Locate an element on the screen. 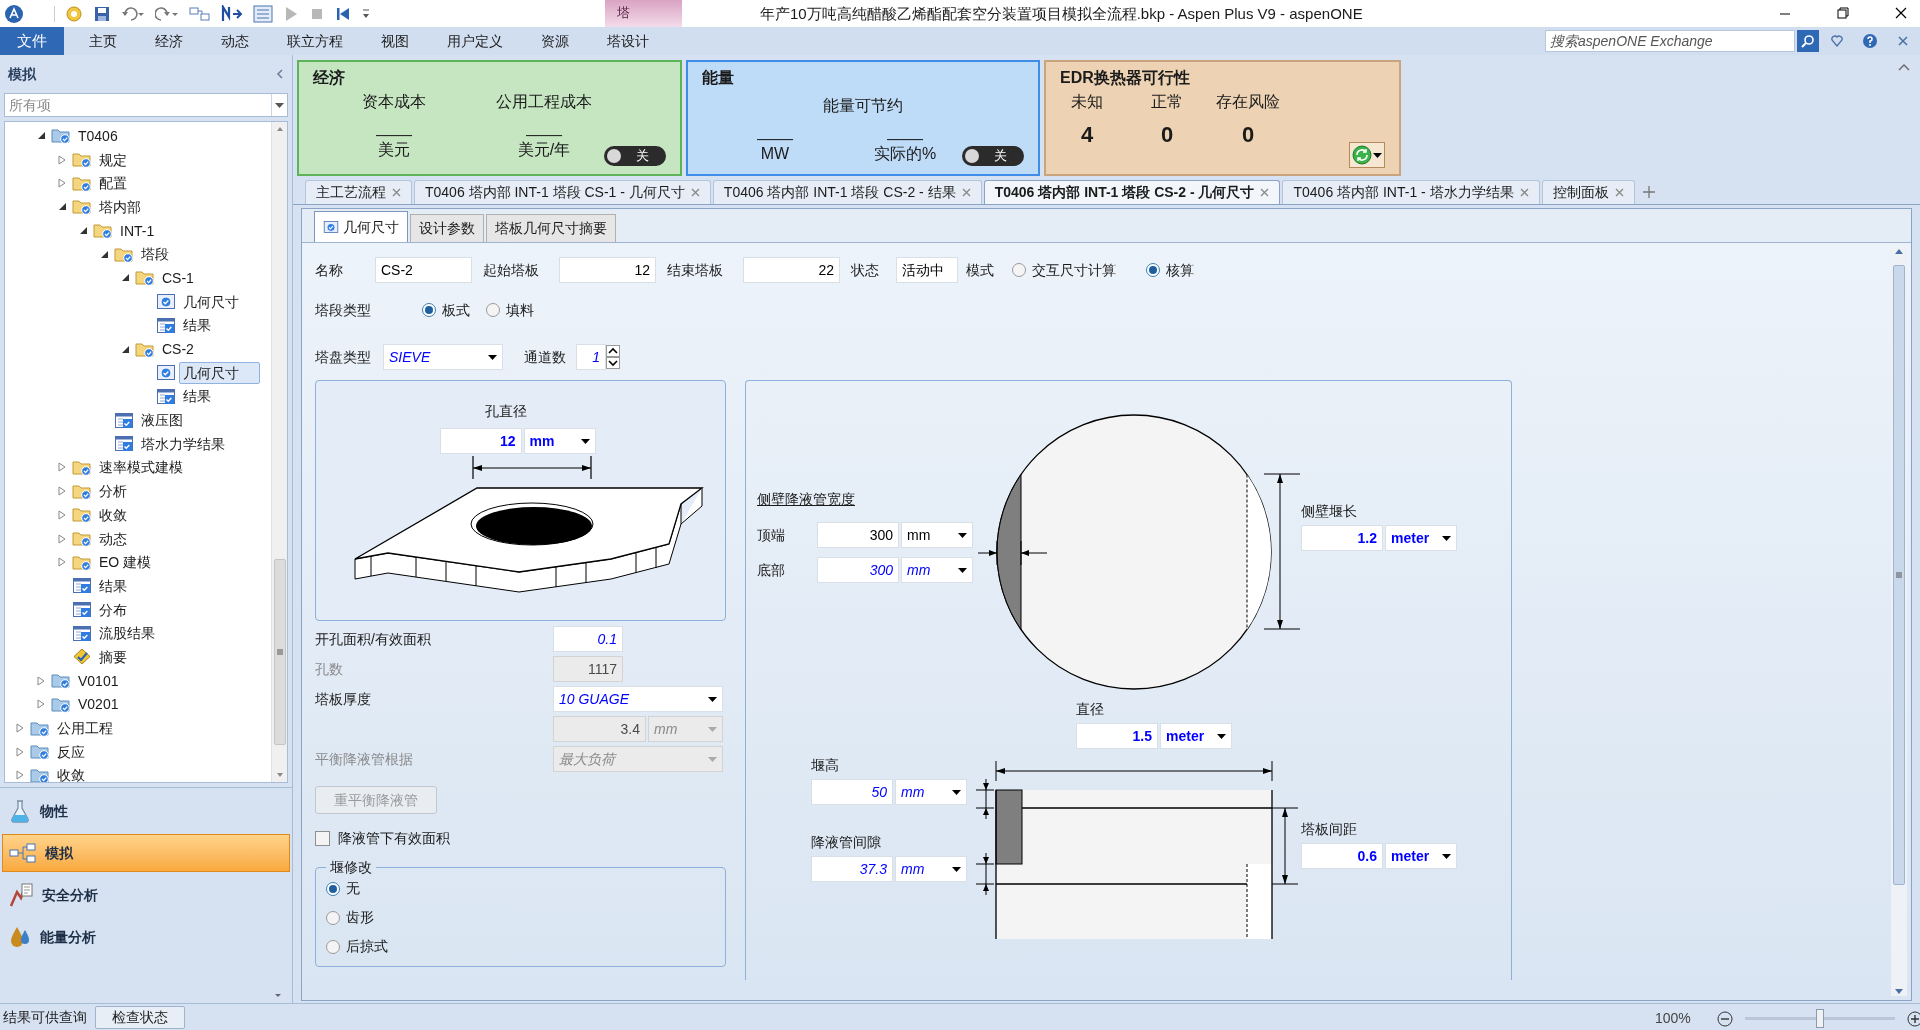  redo-icon is located at coordinates (167, 13).